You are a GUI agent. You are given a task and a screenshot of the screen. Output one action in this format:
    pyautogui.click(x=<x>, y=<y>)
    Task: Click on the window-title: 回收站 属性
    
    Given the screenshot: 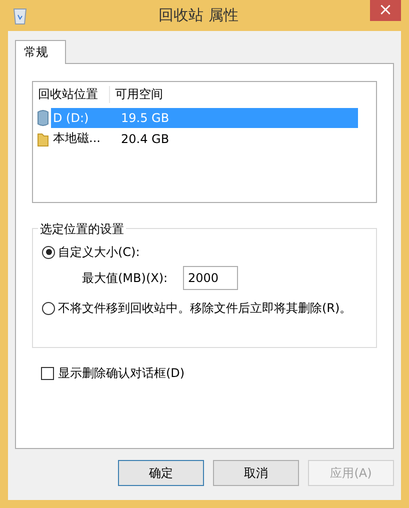 What is the action you would take?
    pyautogui.click(x=199, y=15)
    